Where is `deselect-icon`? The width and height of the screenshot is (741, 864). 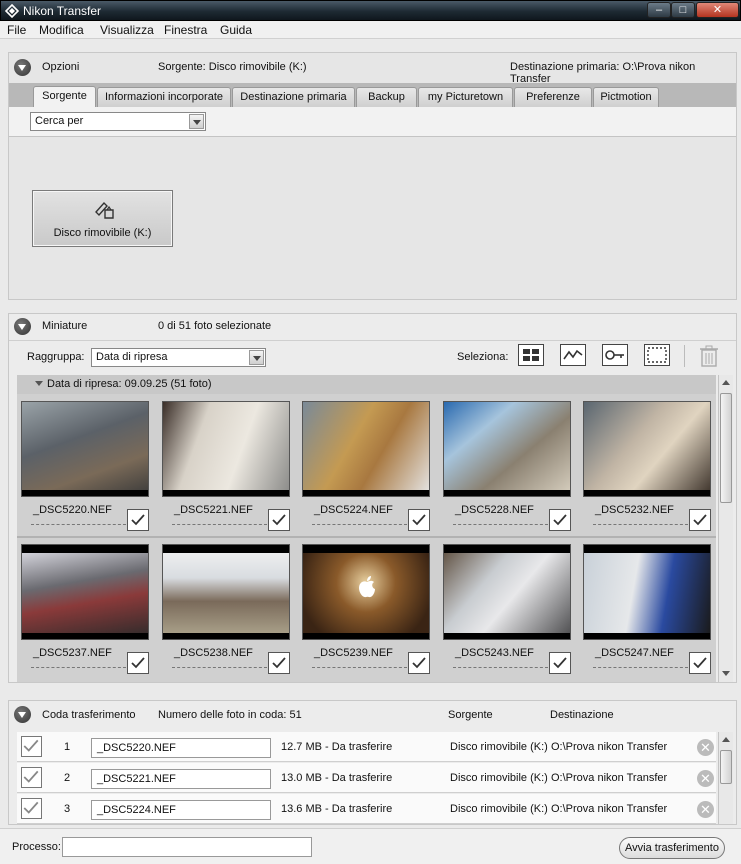 deselect-icon is located at coordinates (657, 355).